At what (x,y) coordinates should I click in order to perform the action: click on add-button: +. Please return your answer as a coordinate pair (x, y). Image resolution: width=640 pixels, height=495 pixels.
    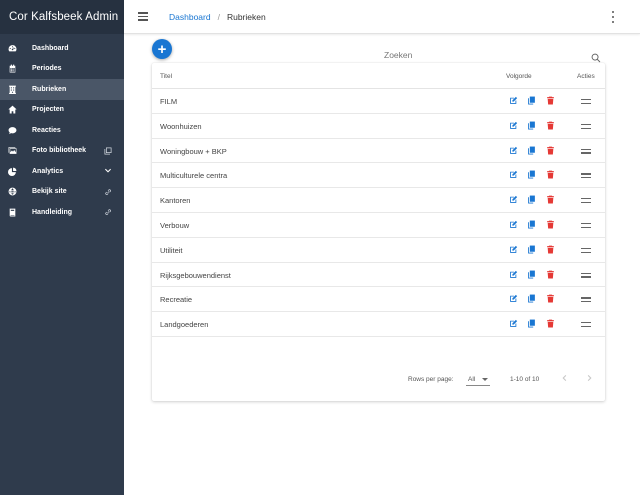
    Looking at the image, I should click on (162, 49).